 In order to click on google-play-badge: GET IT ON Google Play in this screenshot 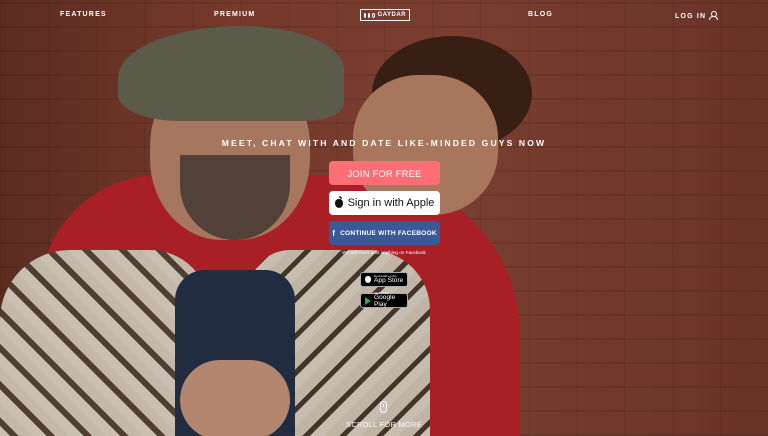, I will do `click(384, 300)`.